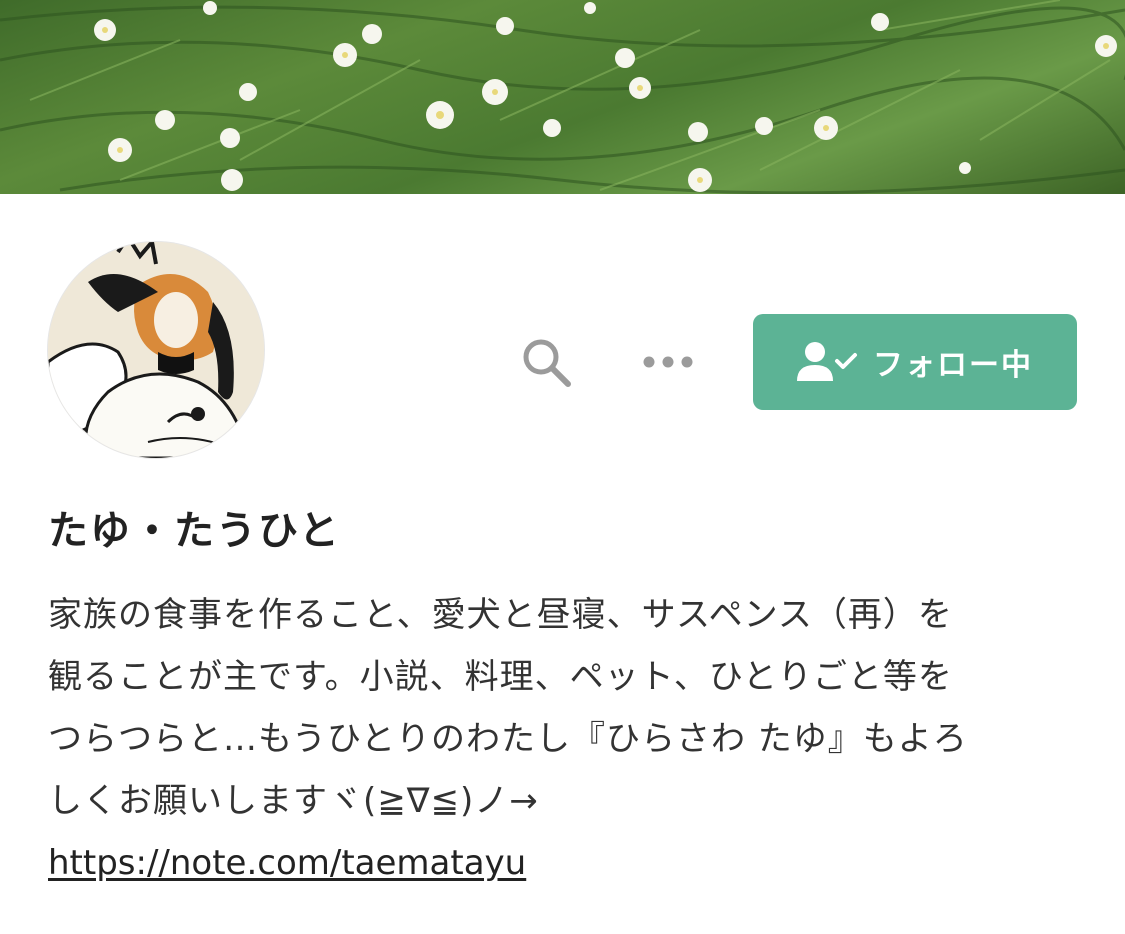 This screenshot has width=1125, height=934. I want to click on bio-line: 観ることが主です。小説、料理、ペット、ひとりごと等を, so click(500, 677).